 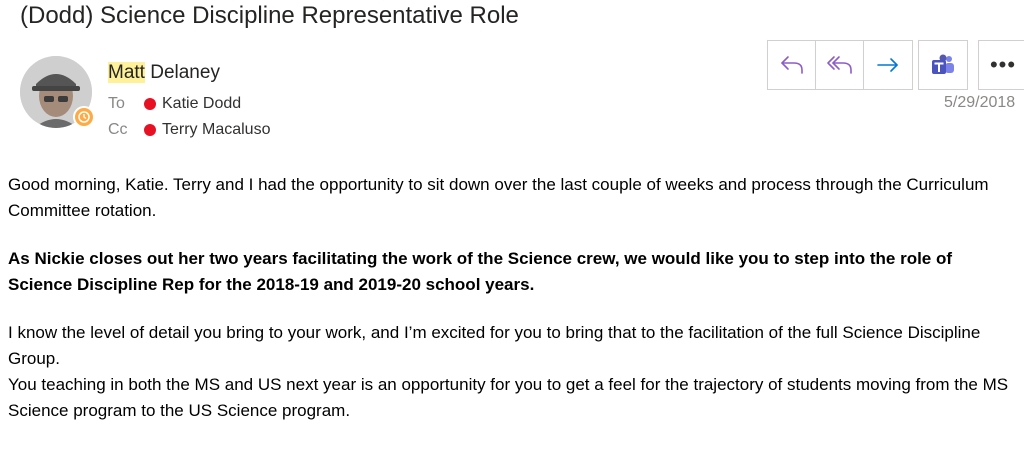 I want to click on cc-row: Cc Terry Macaluso, so click(x=189, y=130).